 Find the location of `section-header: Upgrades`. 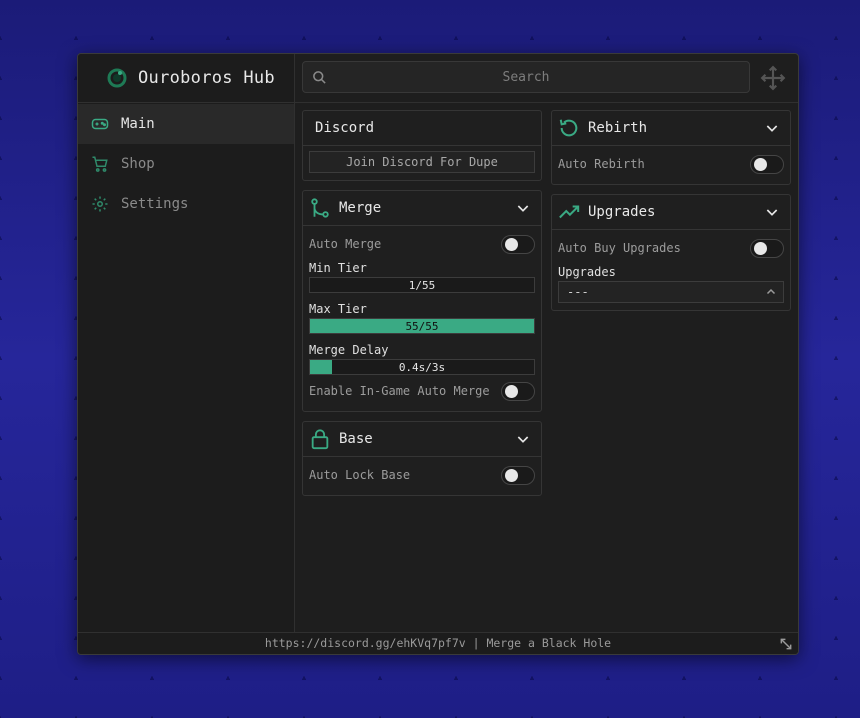

section-header: Upgrades is located at coordinates (671, 212).